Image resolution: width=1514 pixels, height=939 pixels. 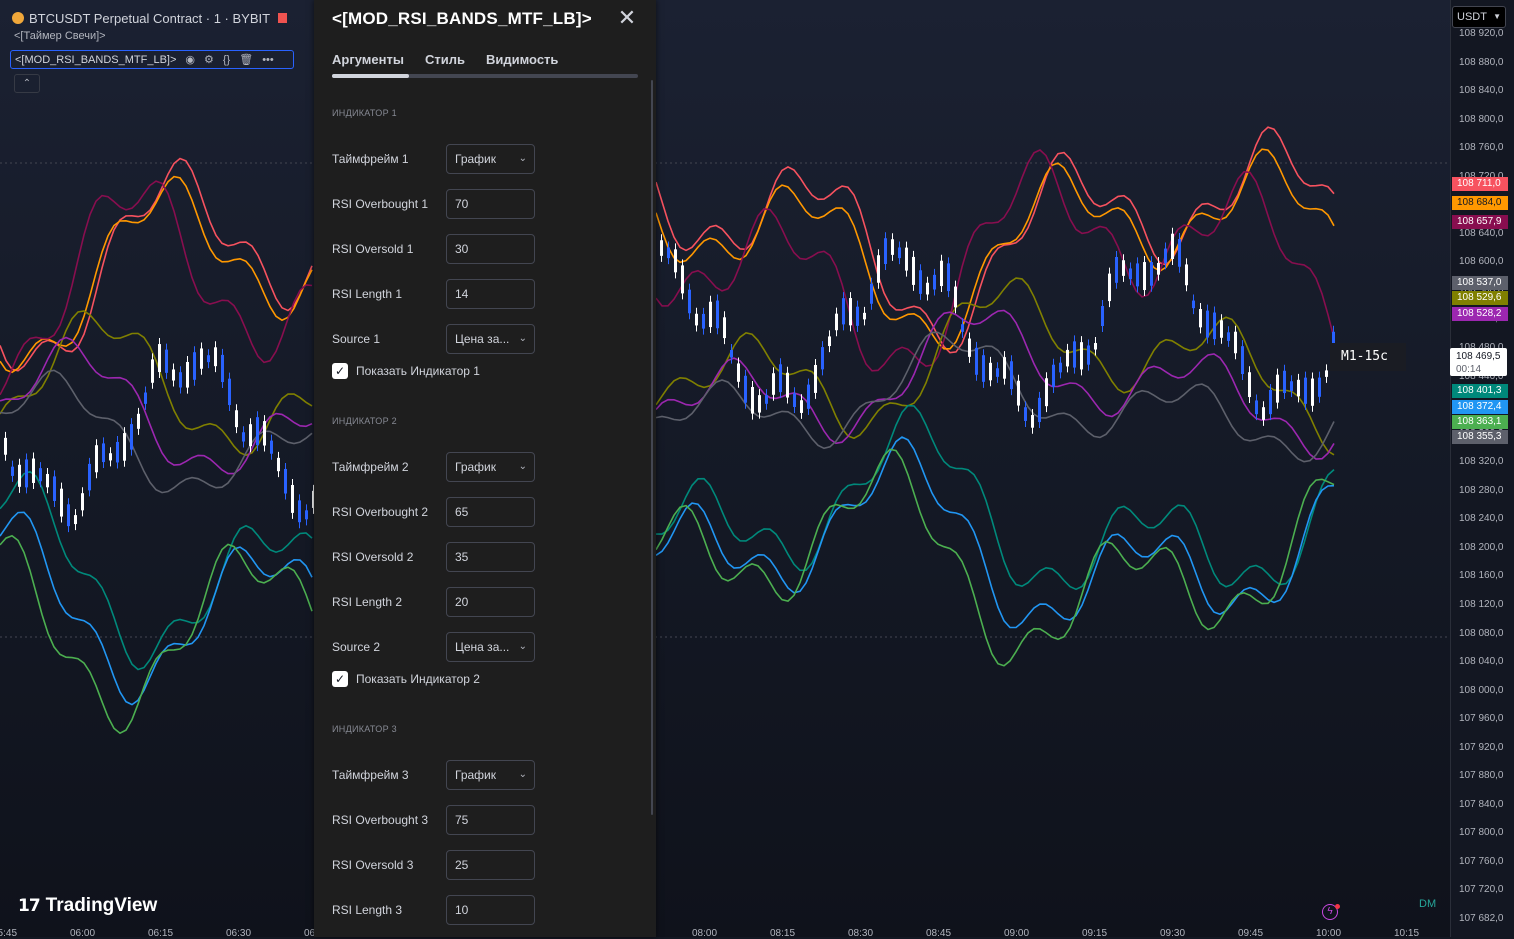 What do you see at coordinates (490, 865) in the screenshot?
I see `number-input: 25` at bounding box center [490, 865].